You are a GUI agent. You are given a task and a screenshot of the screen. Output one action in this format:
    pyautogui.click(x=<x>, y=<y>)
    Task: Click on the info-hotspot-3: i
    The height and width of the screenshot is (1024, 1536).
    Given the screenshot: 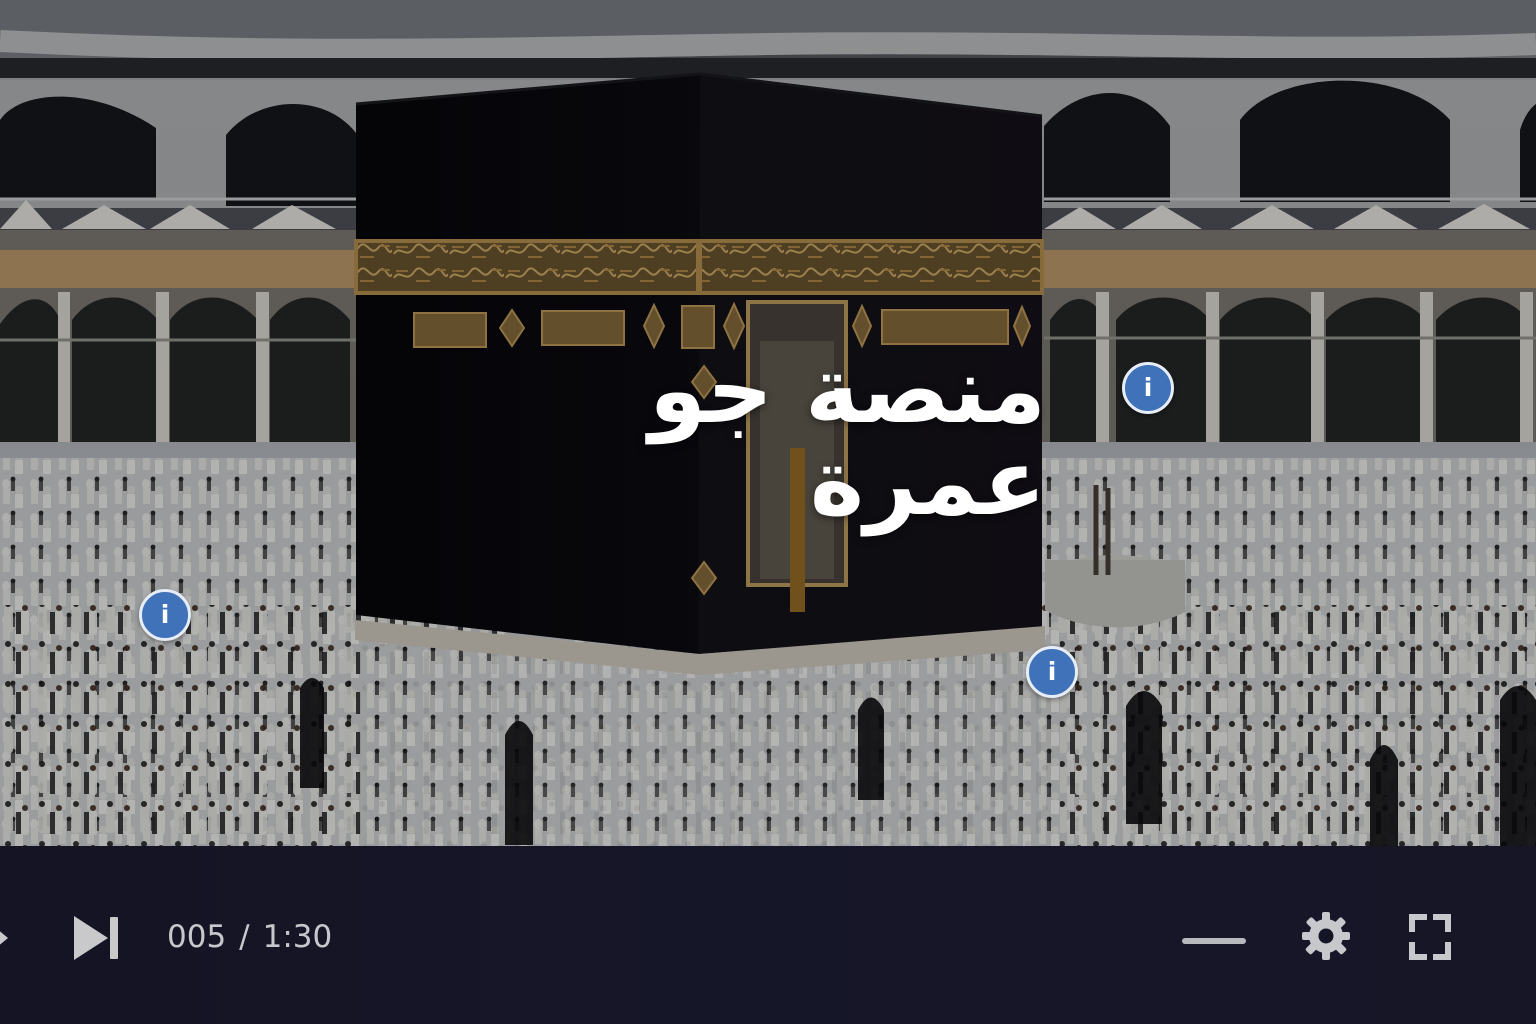 What is the action you would take?
    pyautogui.click(x=1052, y=672)
    